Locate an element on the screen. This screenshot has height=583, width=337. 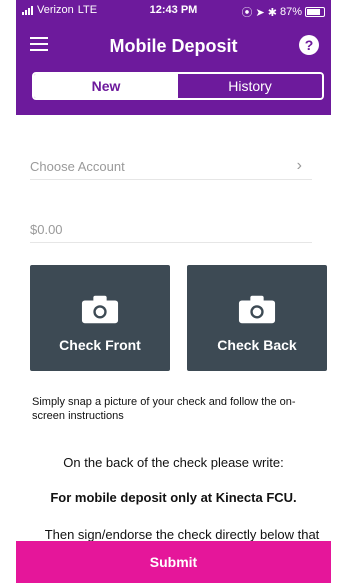
page-title: Mobile Deposit is located at coordinates (173, 46).